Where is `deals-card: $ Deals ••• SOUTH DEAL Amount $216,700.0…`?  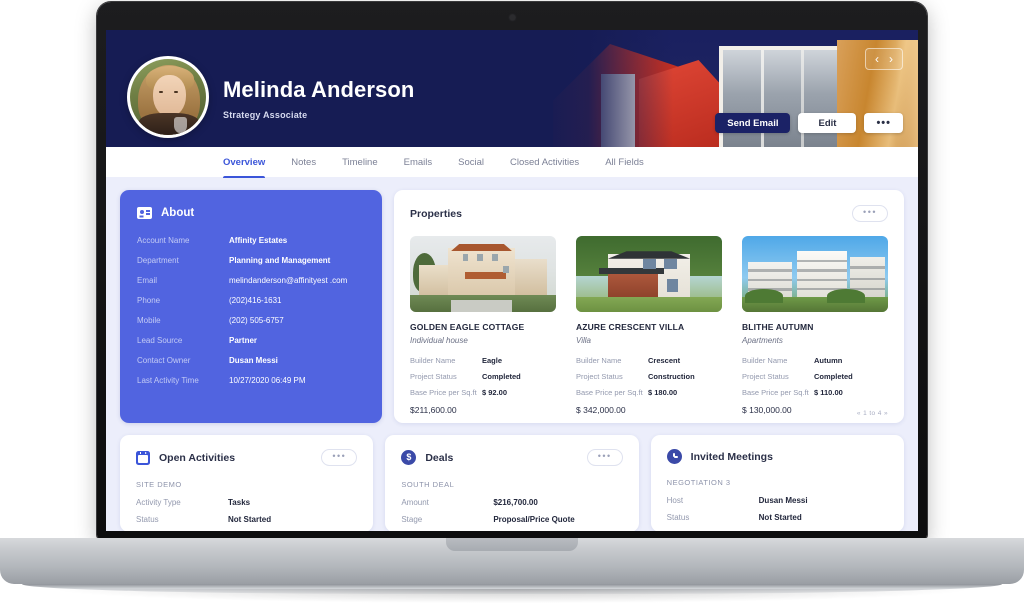
deals-card: $ Deals ••• SOUTH DEAL Amount $216,700.0… is located at coordinates (512, 483).